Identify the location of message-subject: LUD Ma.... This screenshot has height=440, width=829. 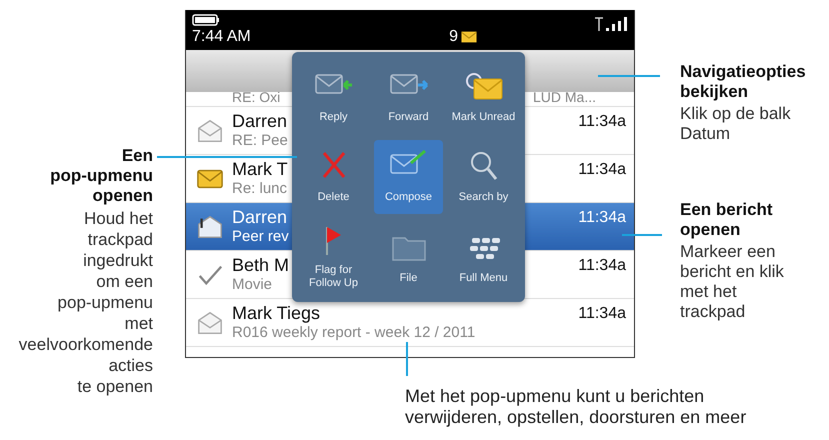
(564, 99).